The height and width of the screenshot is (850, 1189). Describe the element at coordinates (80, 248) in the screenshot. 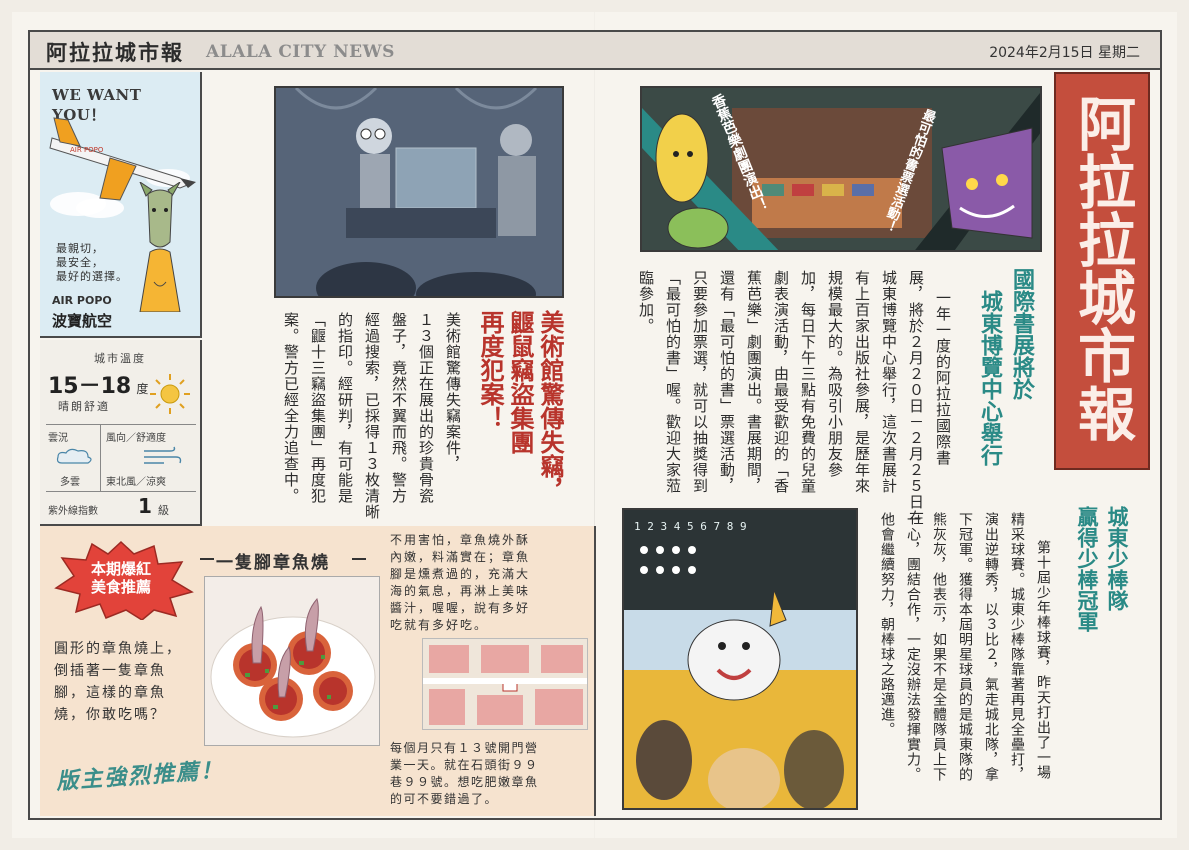

I see `ad-slogan-line-1: 最親切，` at that location.